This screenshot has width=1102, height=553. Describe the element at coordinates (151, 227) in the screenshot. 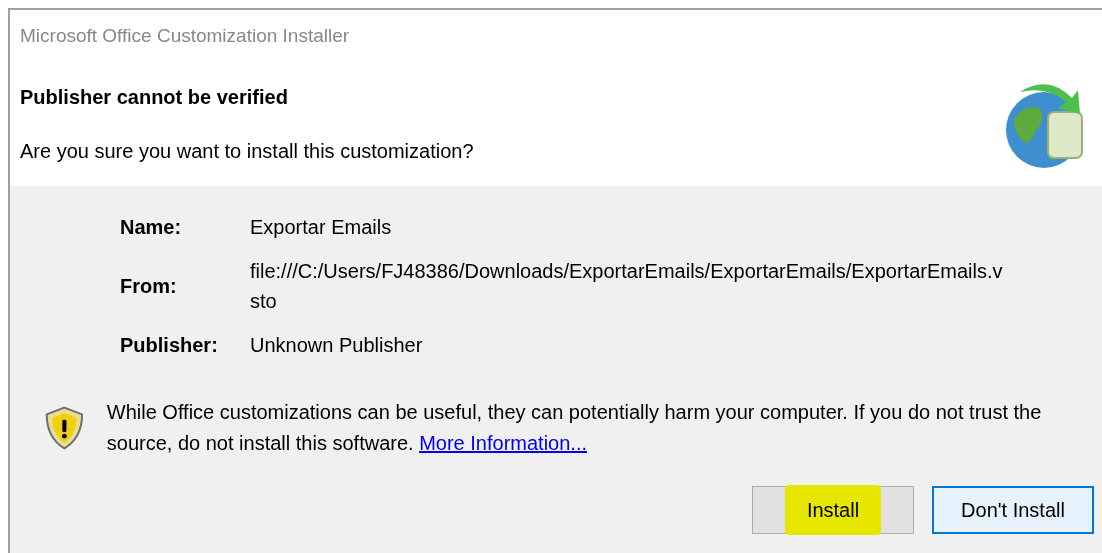

I see `detail-label: Name:` at that location.